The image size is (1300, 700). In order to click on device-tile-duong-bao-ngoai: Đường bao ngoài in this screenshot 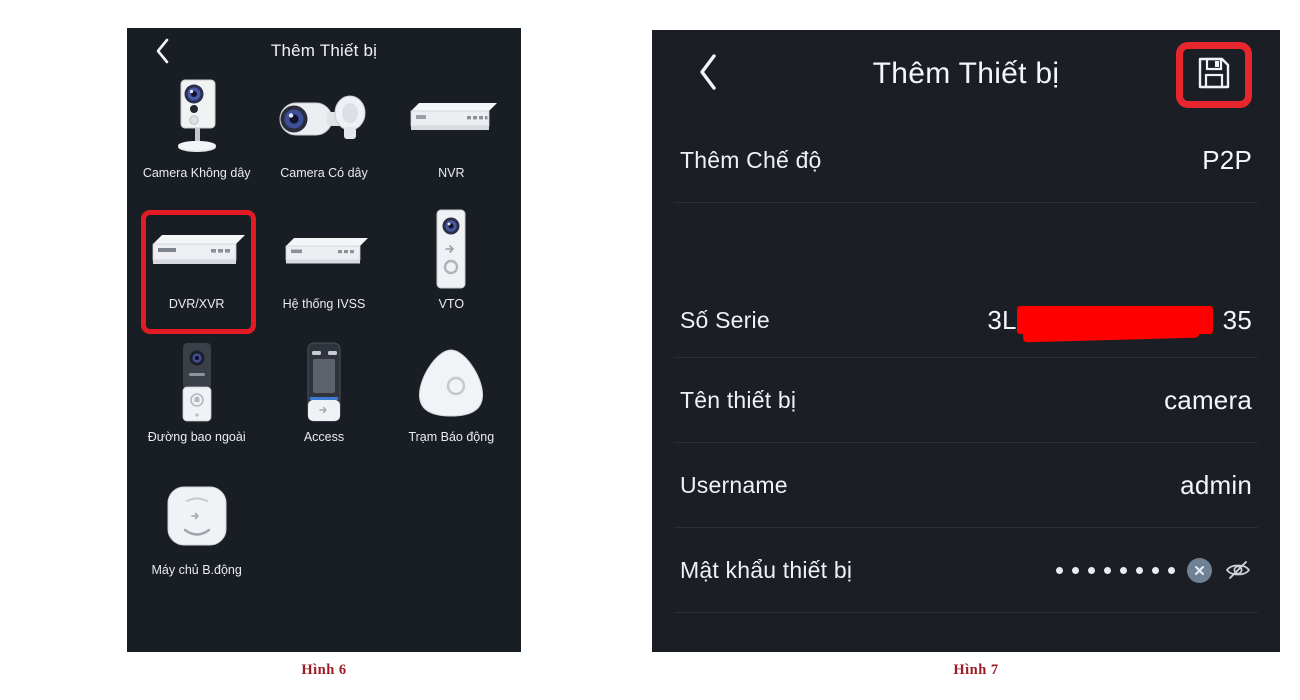, I will do `click(196, 406)`.